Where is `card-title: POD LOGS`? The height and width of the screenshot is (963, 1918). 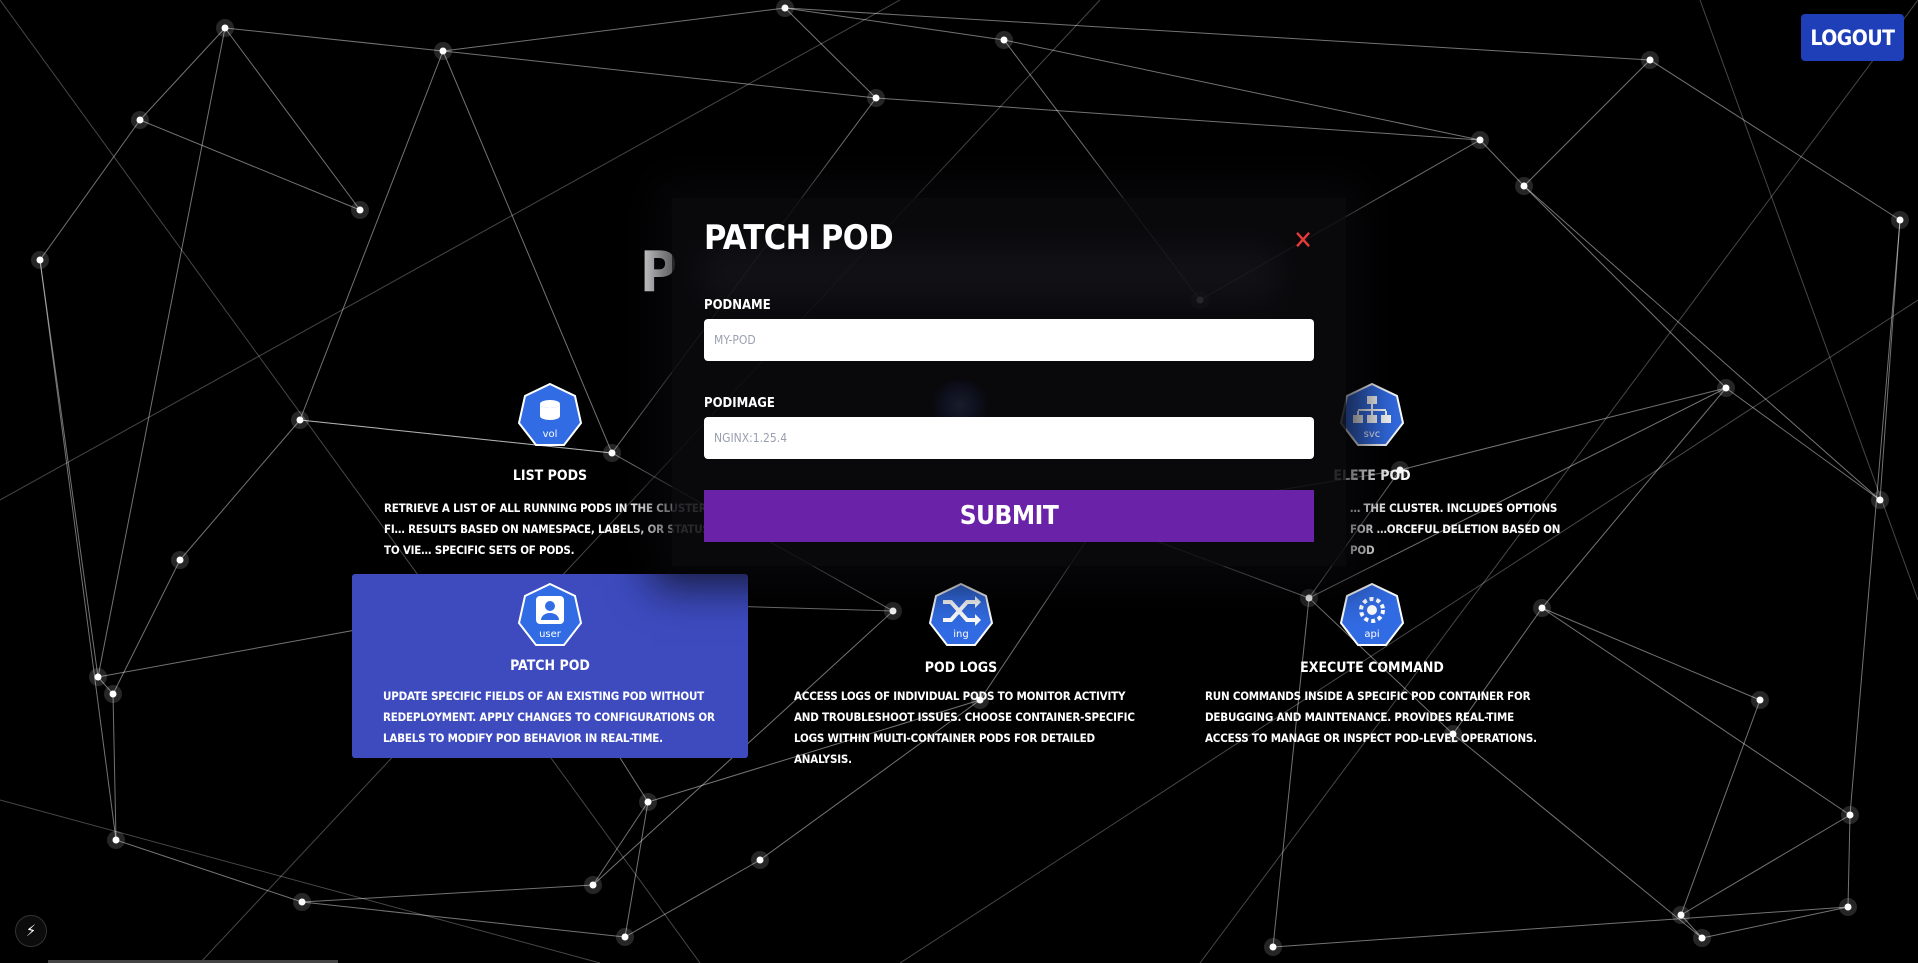
card-title: POD LOGS is located at coordinates (961, 668).